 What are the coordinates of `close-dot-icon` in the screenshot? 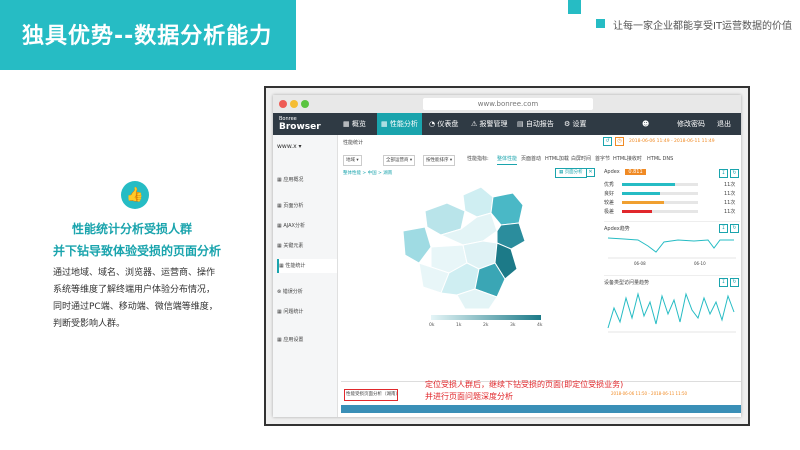 It's located at (283, 104).